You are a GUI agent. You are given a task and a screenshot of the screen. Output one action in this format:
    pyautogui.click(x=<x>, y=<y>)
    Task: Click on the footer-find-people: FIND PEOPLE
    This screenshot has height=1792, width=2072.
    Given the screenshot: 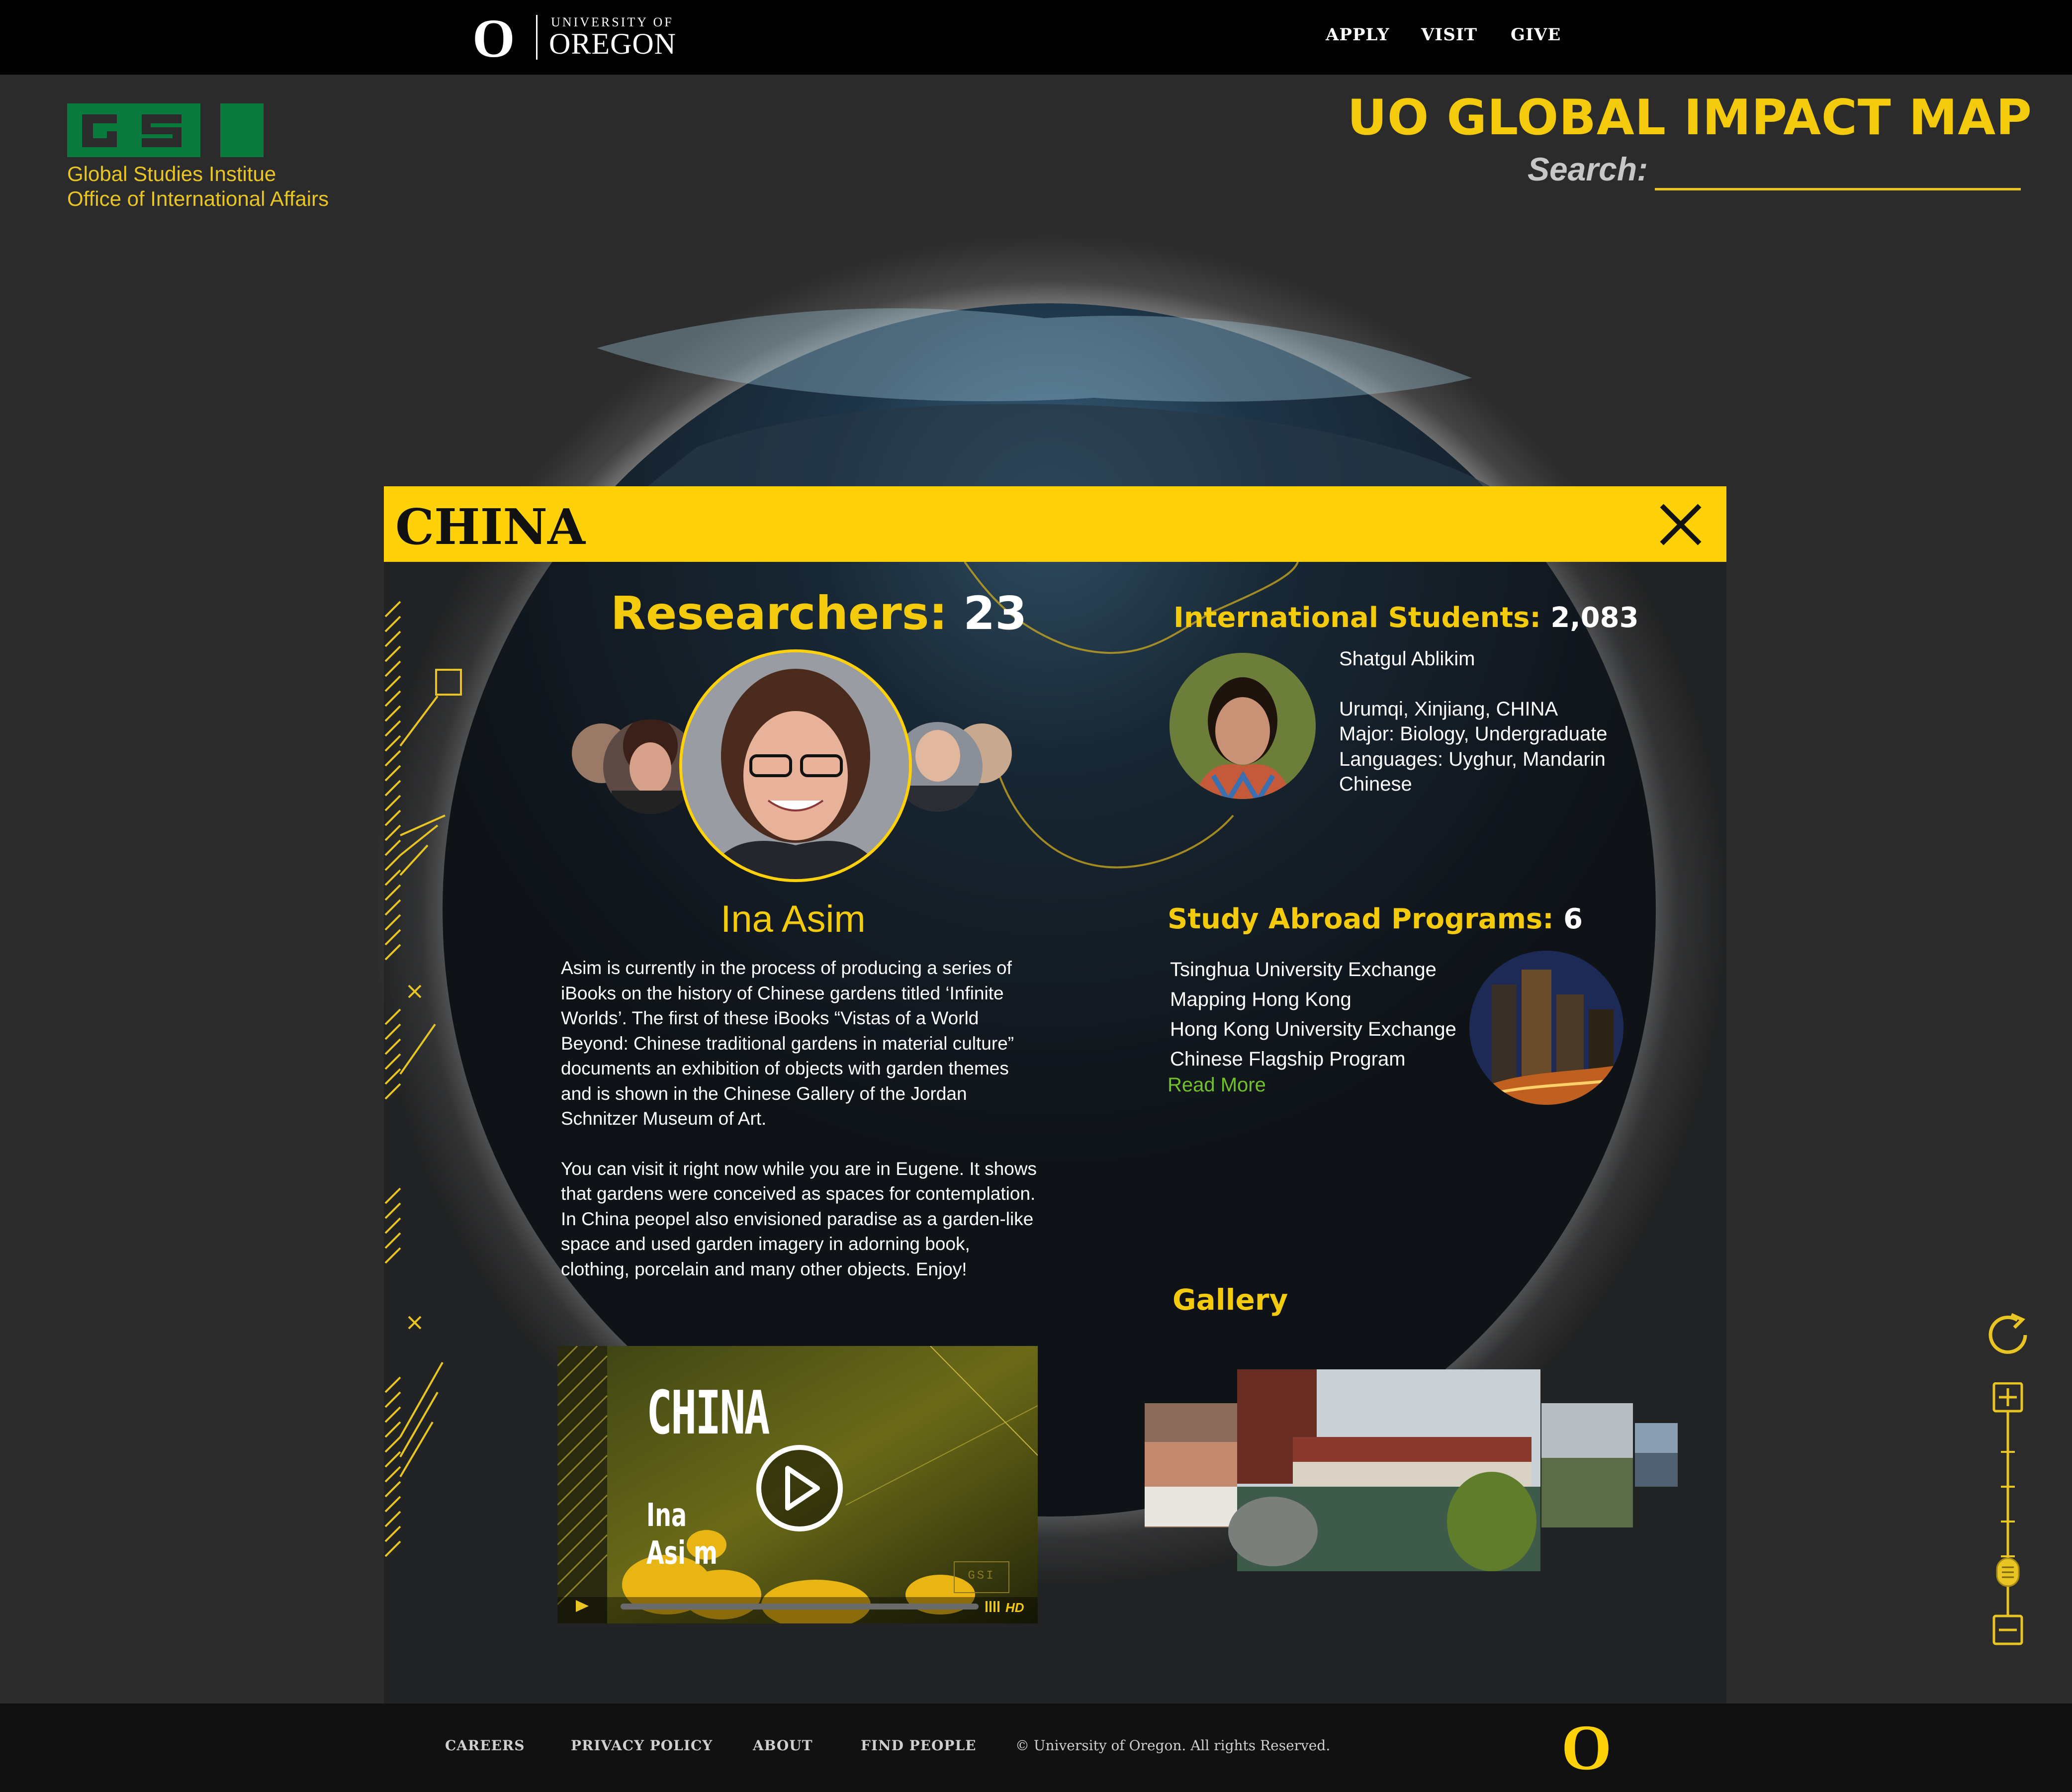 What is the action you would take?
    pyautogui.click(x=919, y=1746)
    